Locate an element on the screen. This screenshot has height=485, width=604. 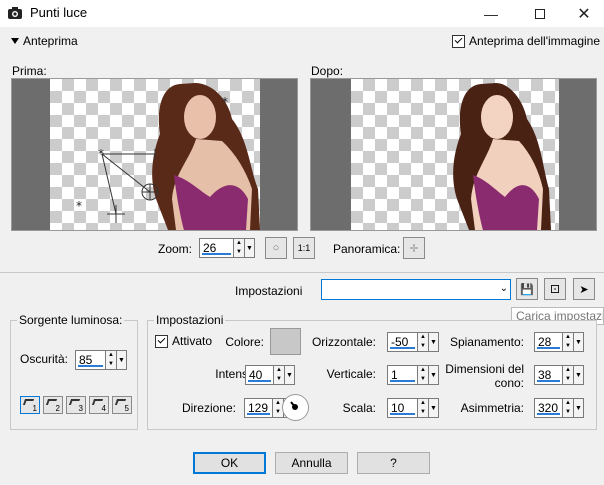
color-swatch is located at coordinates (285, 341).